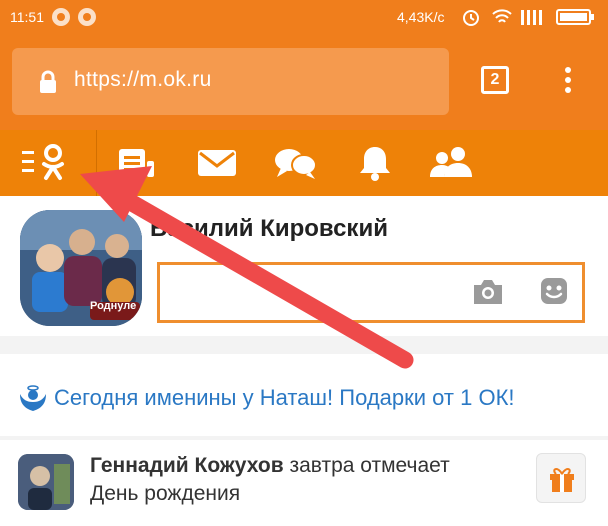 This screenshot has width=608, height=526. What do you see at coordinates (375, 163) in the screenshot?
I see `notifications-icon` at bounding box center [375, 163].